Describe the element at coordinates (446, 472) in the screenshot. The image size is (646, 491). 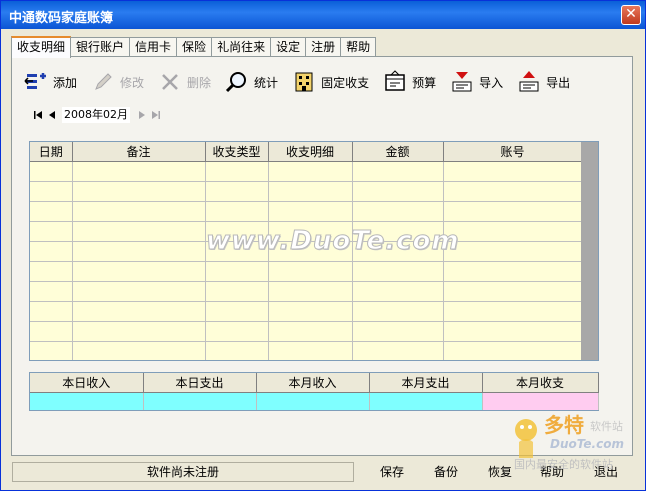
I see `backup-button: 备份` at that location.